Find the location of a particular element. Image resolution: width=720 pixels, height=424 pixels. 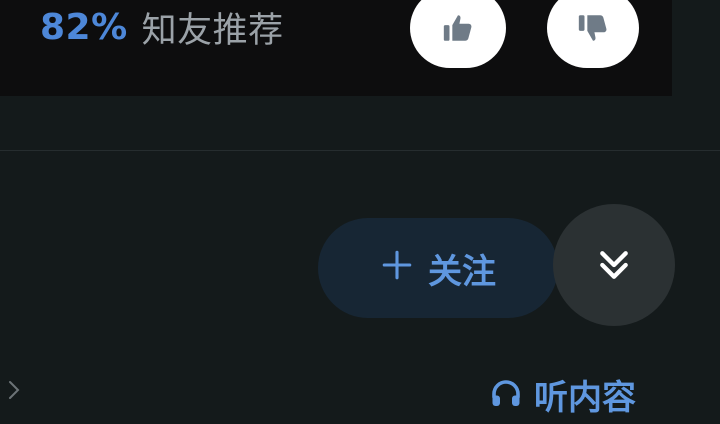

thumbs-down-icon is located at coordinates (592, 28).